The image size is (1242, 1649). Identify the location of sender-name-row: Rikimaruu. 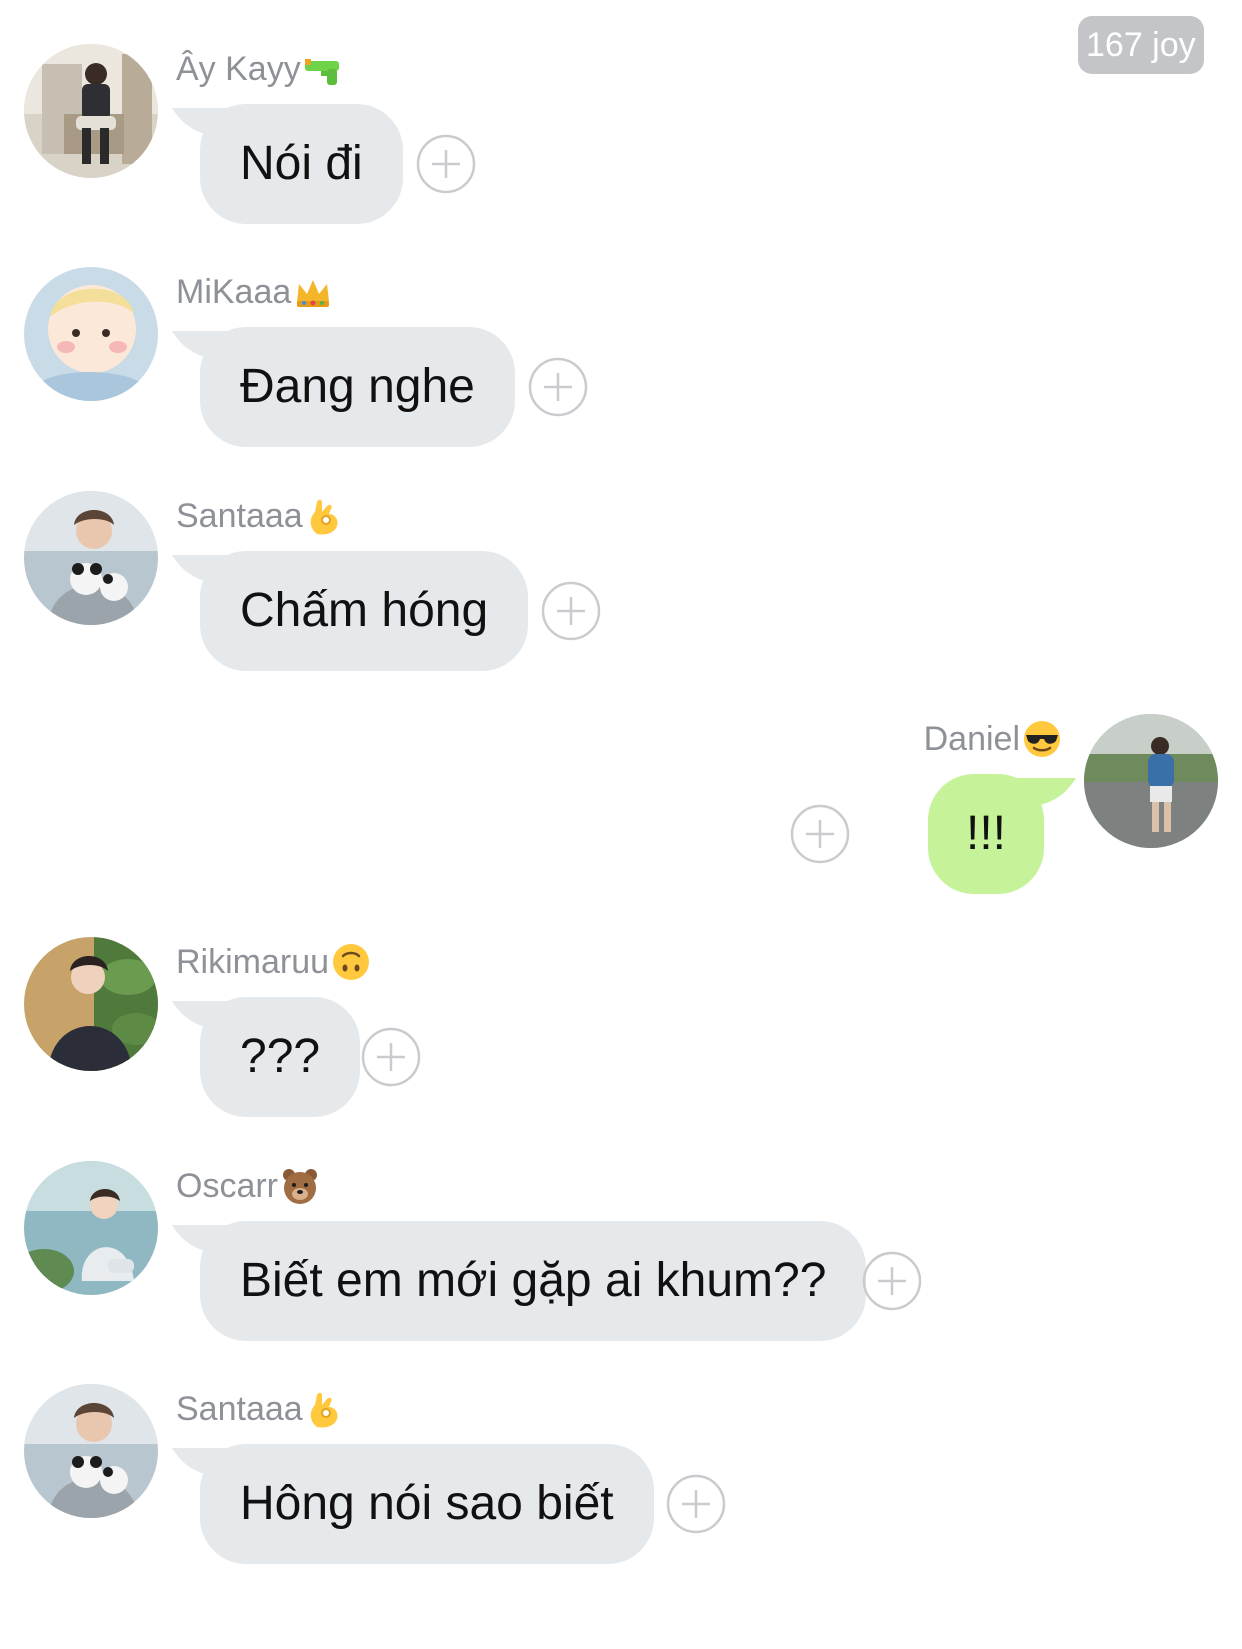
(273, 962).